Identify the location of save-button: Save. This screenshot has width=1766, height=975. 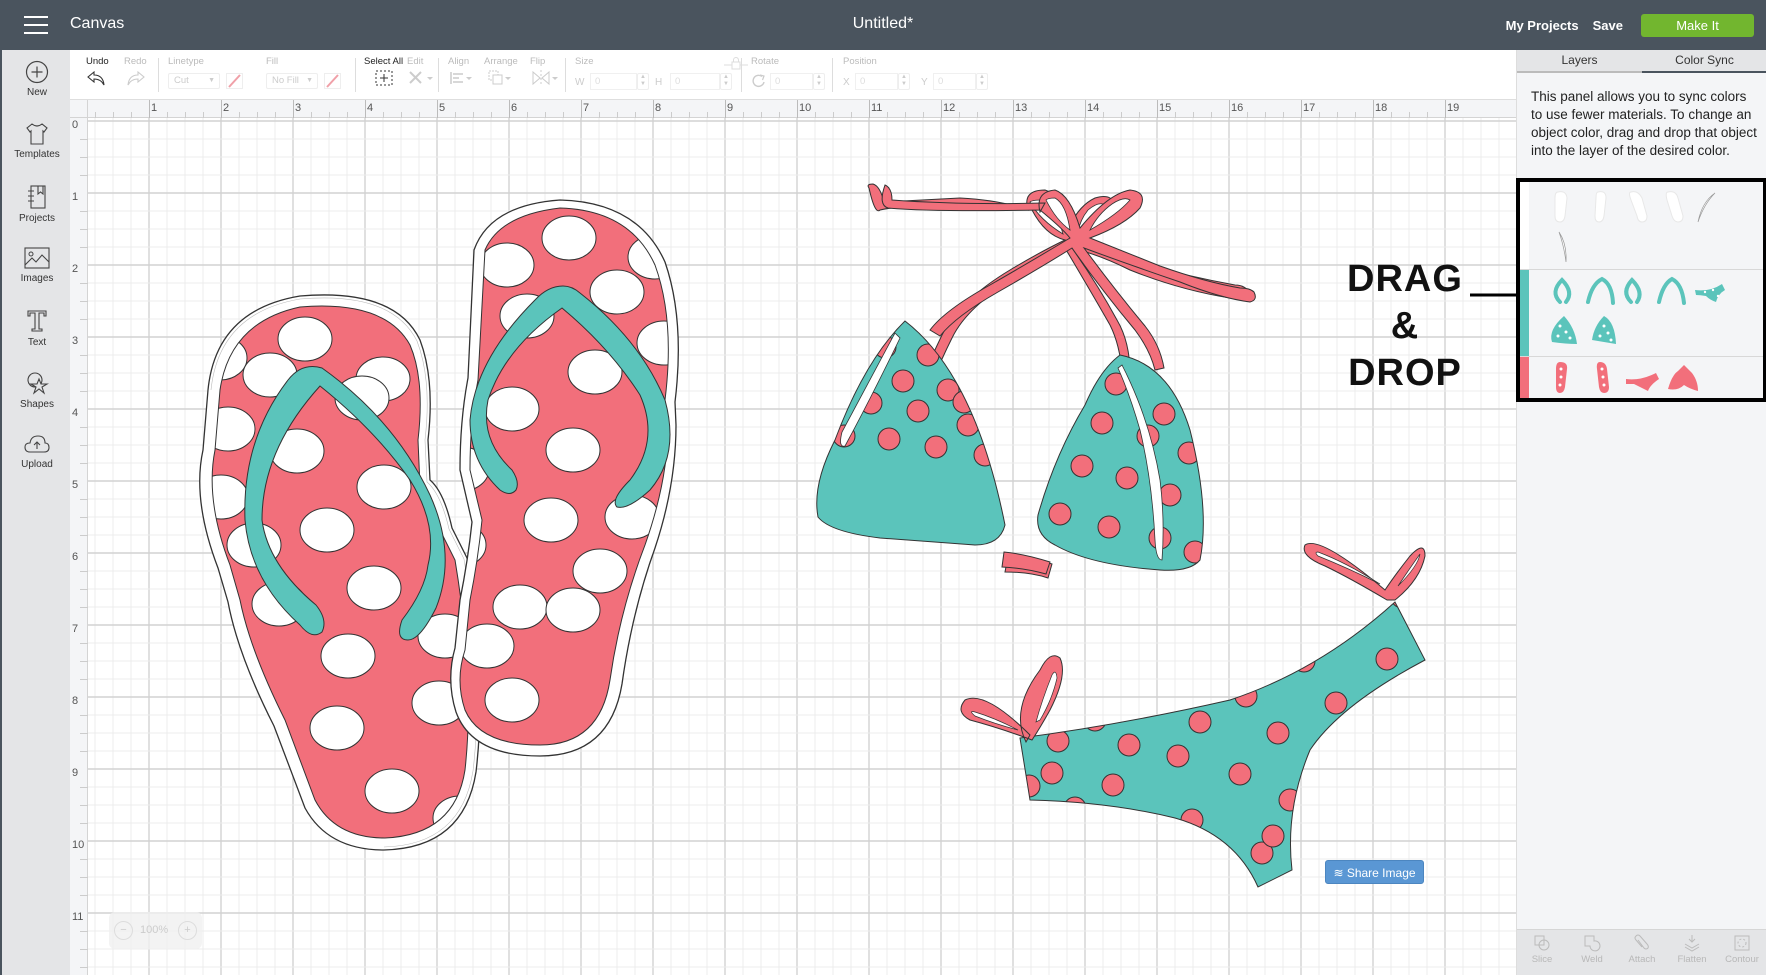
(1608, 25).